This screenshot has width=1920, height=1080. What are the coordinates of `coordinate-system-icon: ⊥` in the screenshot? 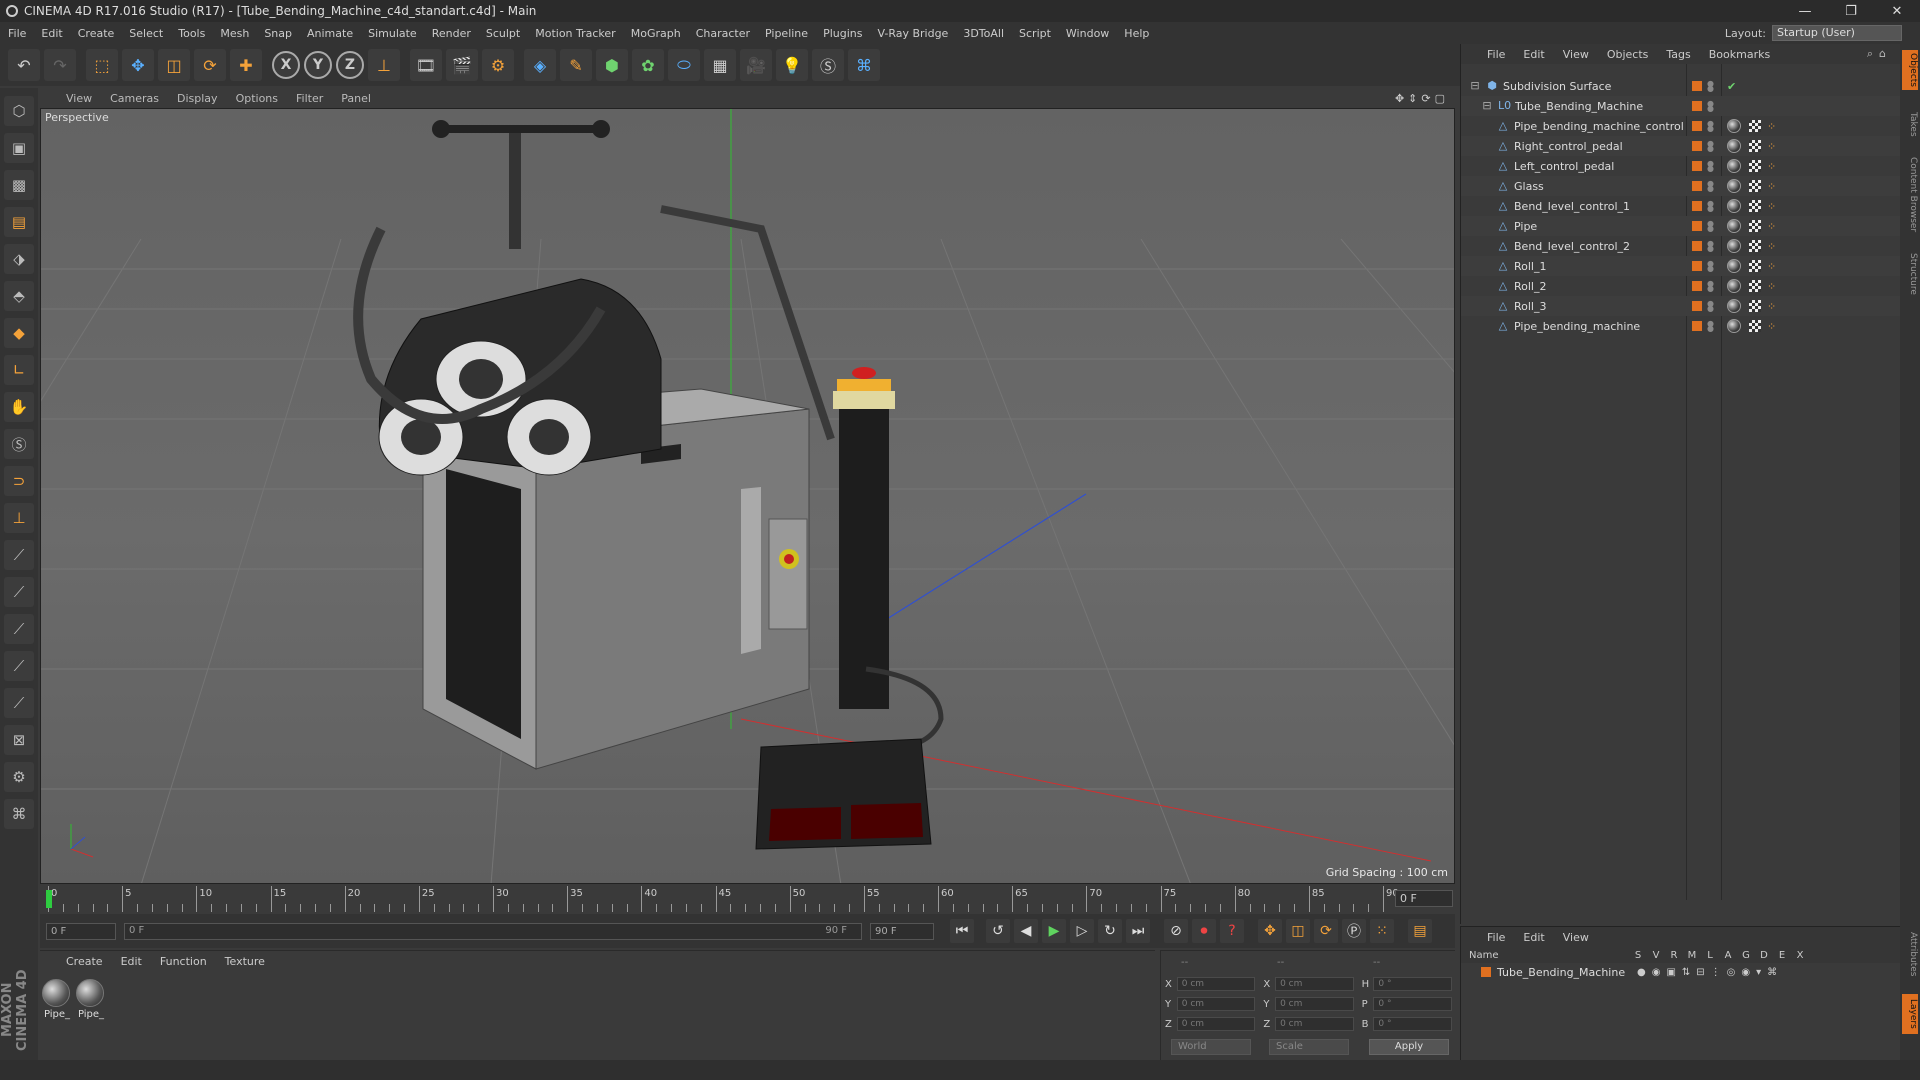 It's located at (384, 65).